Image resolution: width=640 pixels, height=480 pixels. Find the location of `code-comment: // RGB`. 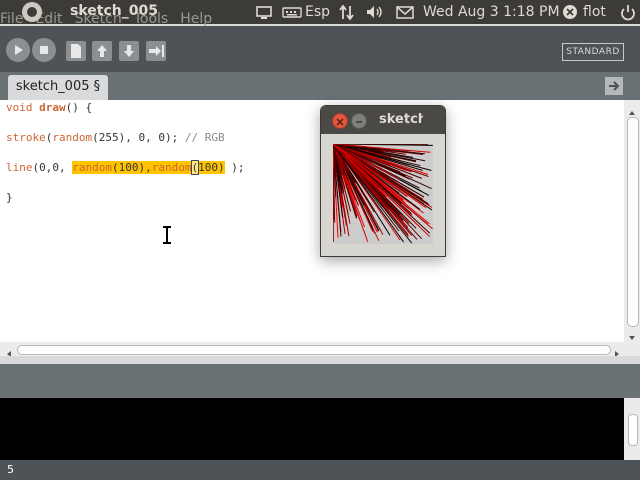

code-comment: // RGB is located at coordinates (204, 137).